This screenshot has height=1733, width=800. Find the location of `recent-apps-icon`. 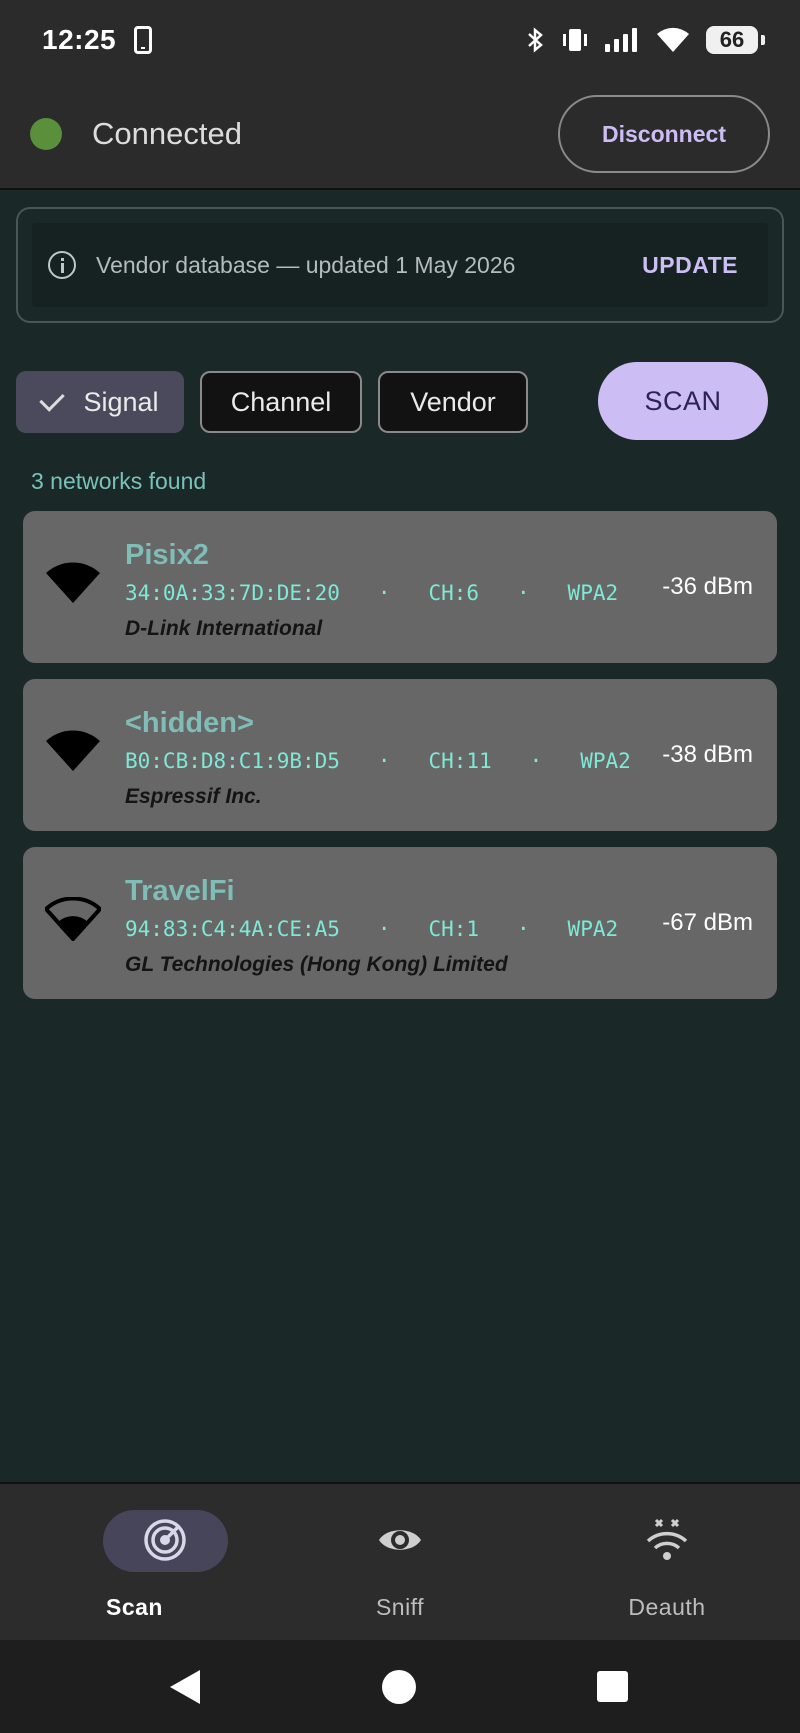

recent-apps-icon is located at coordinates (612, 1686).